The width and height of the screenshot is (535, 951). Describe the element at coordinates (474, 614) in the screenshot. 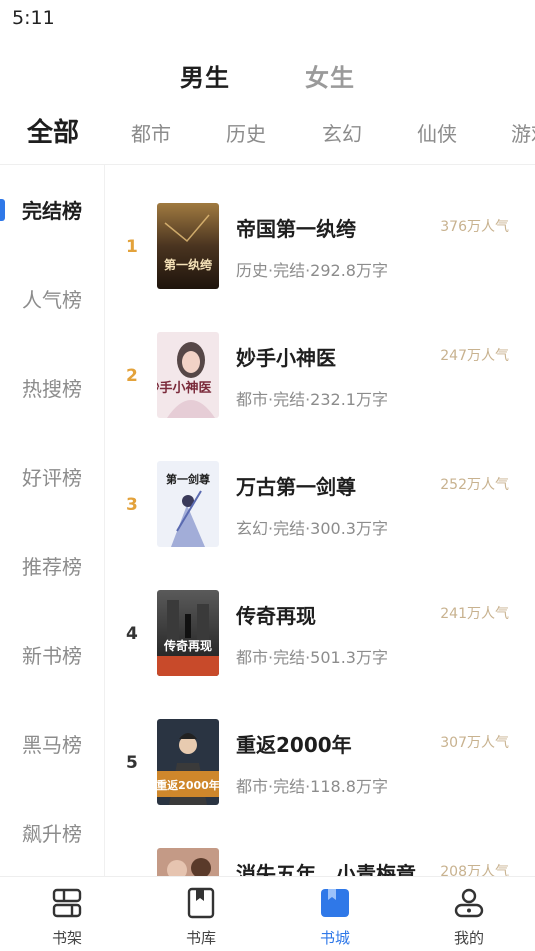

I see `popularity: 241万人气` at that location.